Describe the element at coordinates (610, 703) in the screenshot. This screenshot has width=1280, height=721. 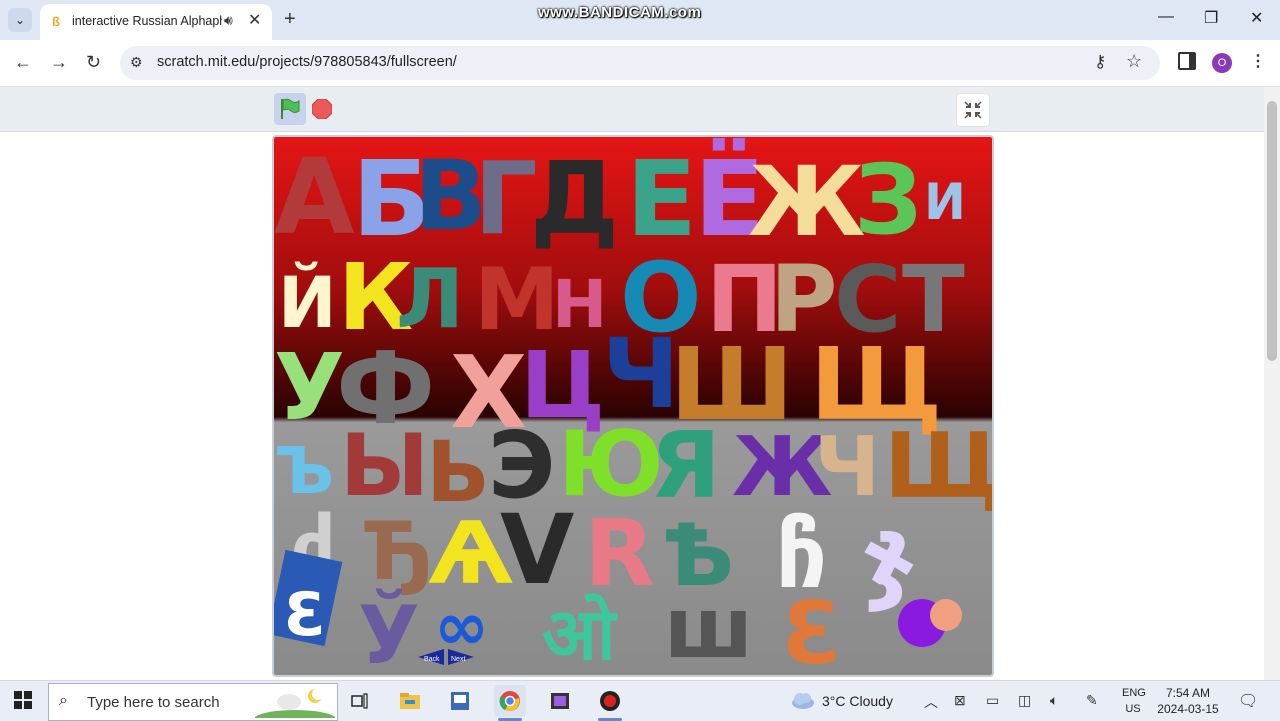
I see `bandicam-record-icon` at that location.